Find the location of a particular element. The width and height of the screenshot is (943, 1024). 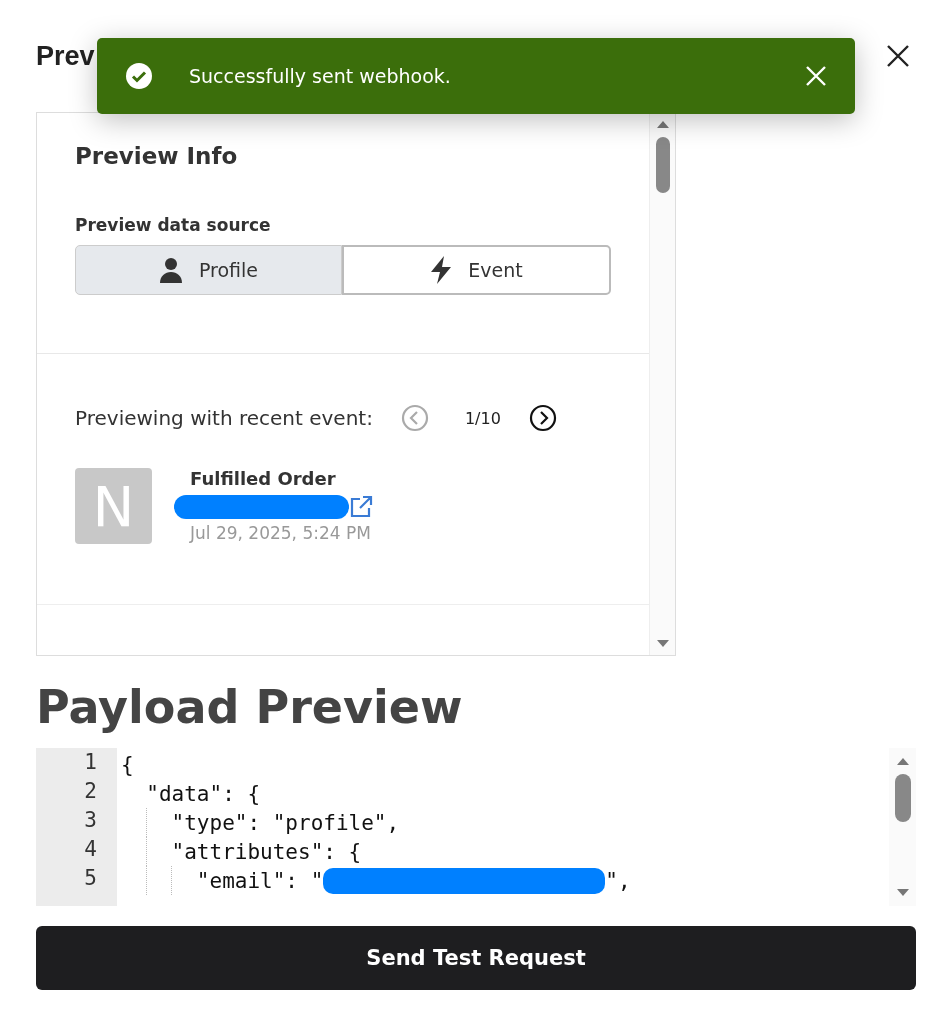

code-text: { is located at coordinates (127, 764).